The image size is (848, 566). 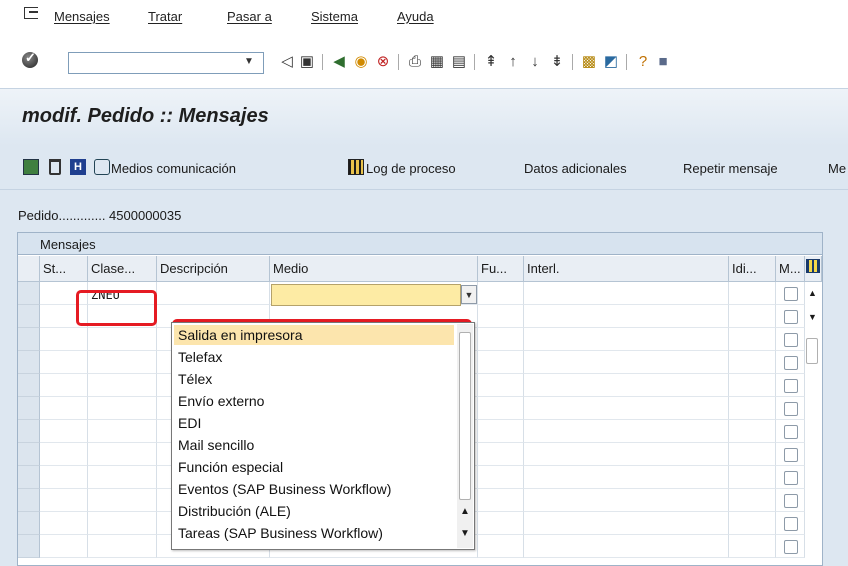 I want to click on last-page-icon: ⇟, so click(x=557, y=61).